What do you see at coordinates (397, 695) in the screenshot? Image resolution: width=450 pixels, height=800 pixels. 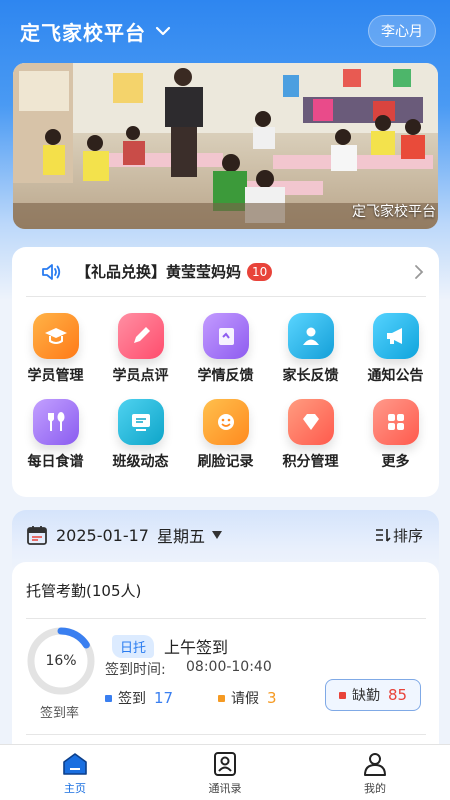 I see `absent-count: 85` at bounding box center [397, 695].